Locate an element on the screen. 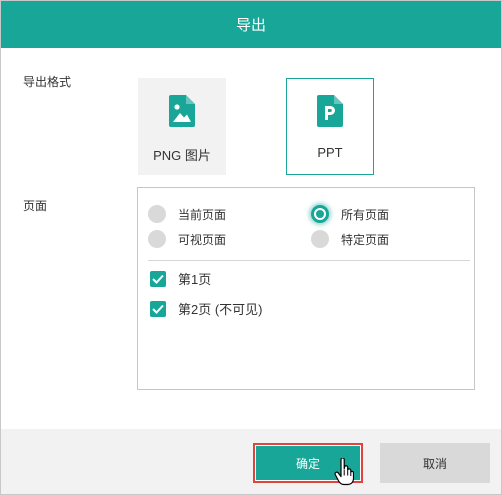 The image size is (502, 495). dialog-title-bar: 导出 is located at coordinates (251, 24).